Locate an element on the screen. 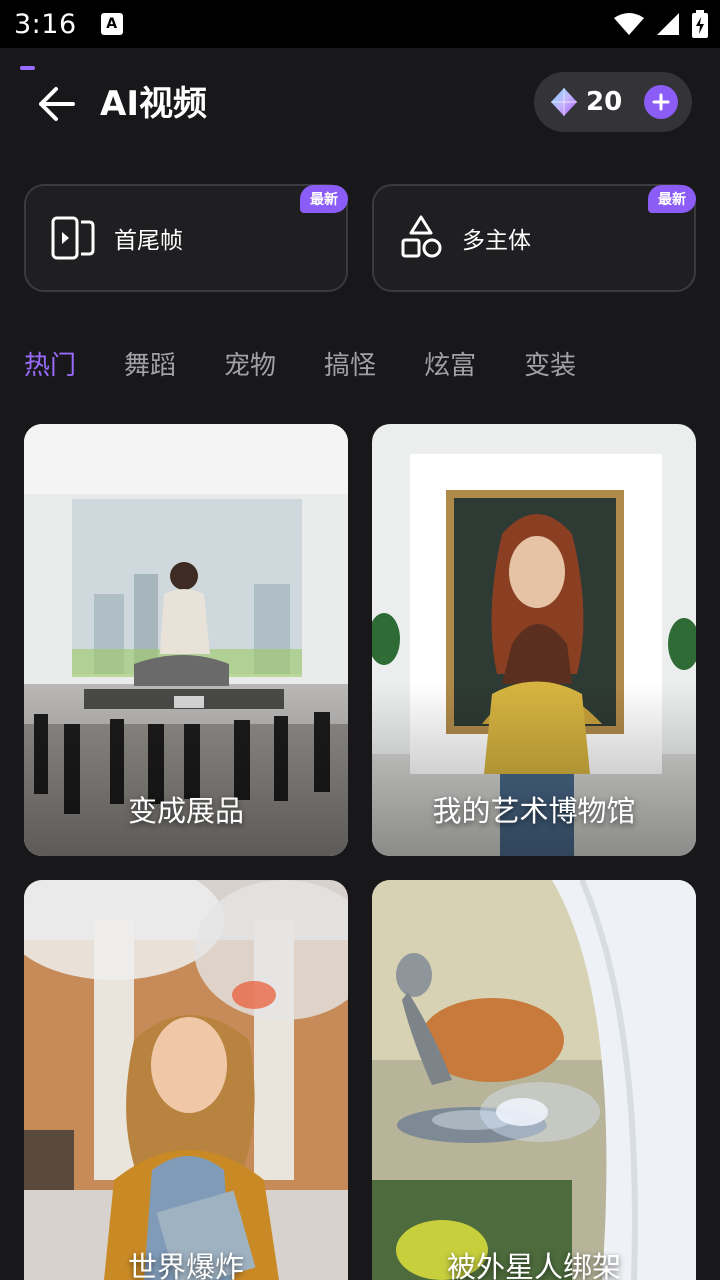 The height and width of the screenshot is (1280, 720). signal-icon is located at coordinates (668, 24).